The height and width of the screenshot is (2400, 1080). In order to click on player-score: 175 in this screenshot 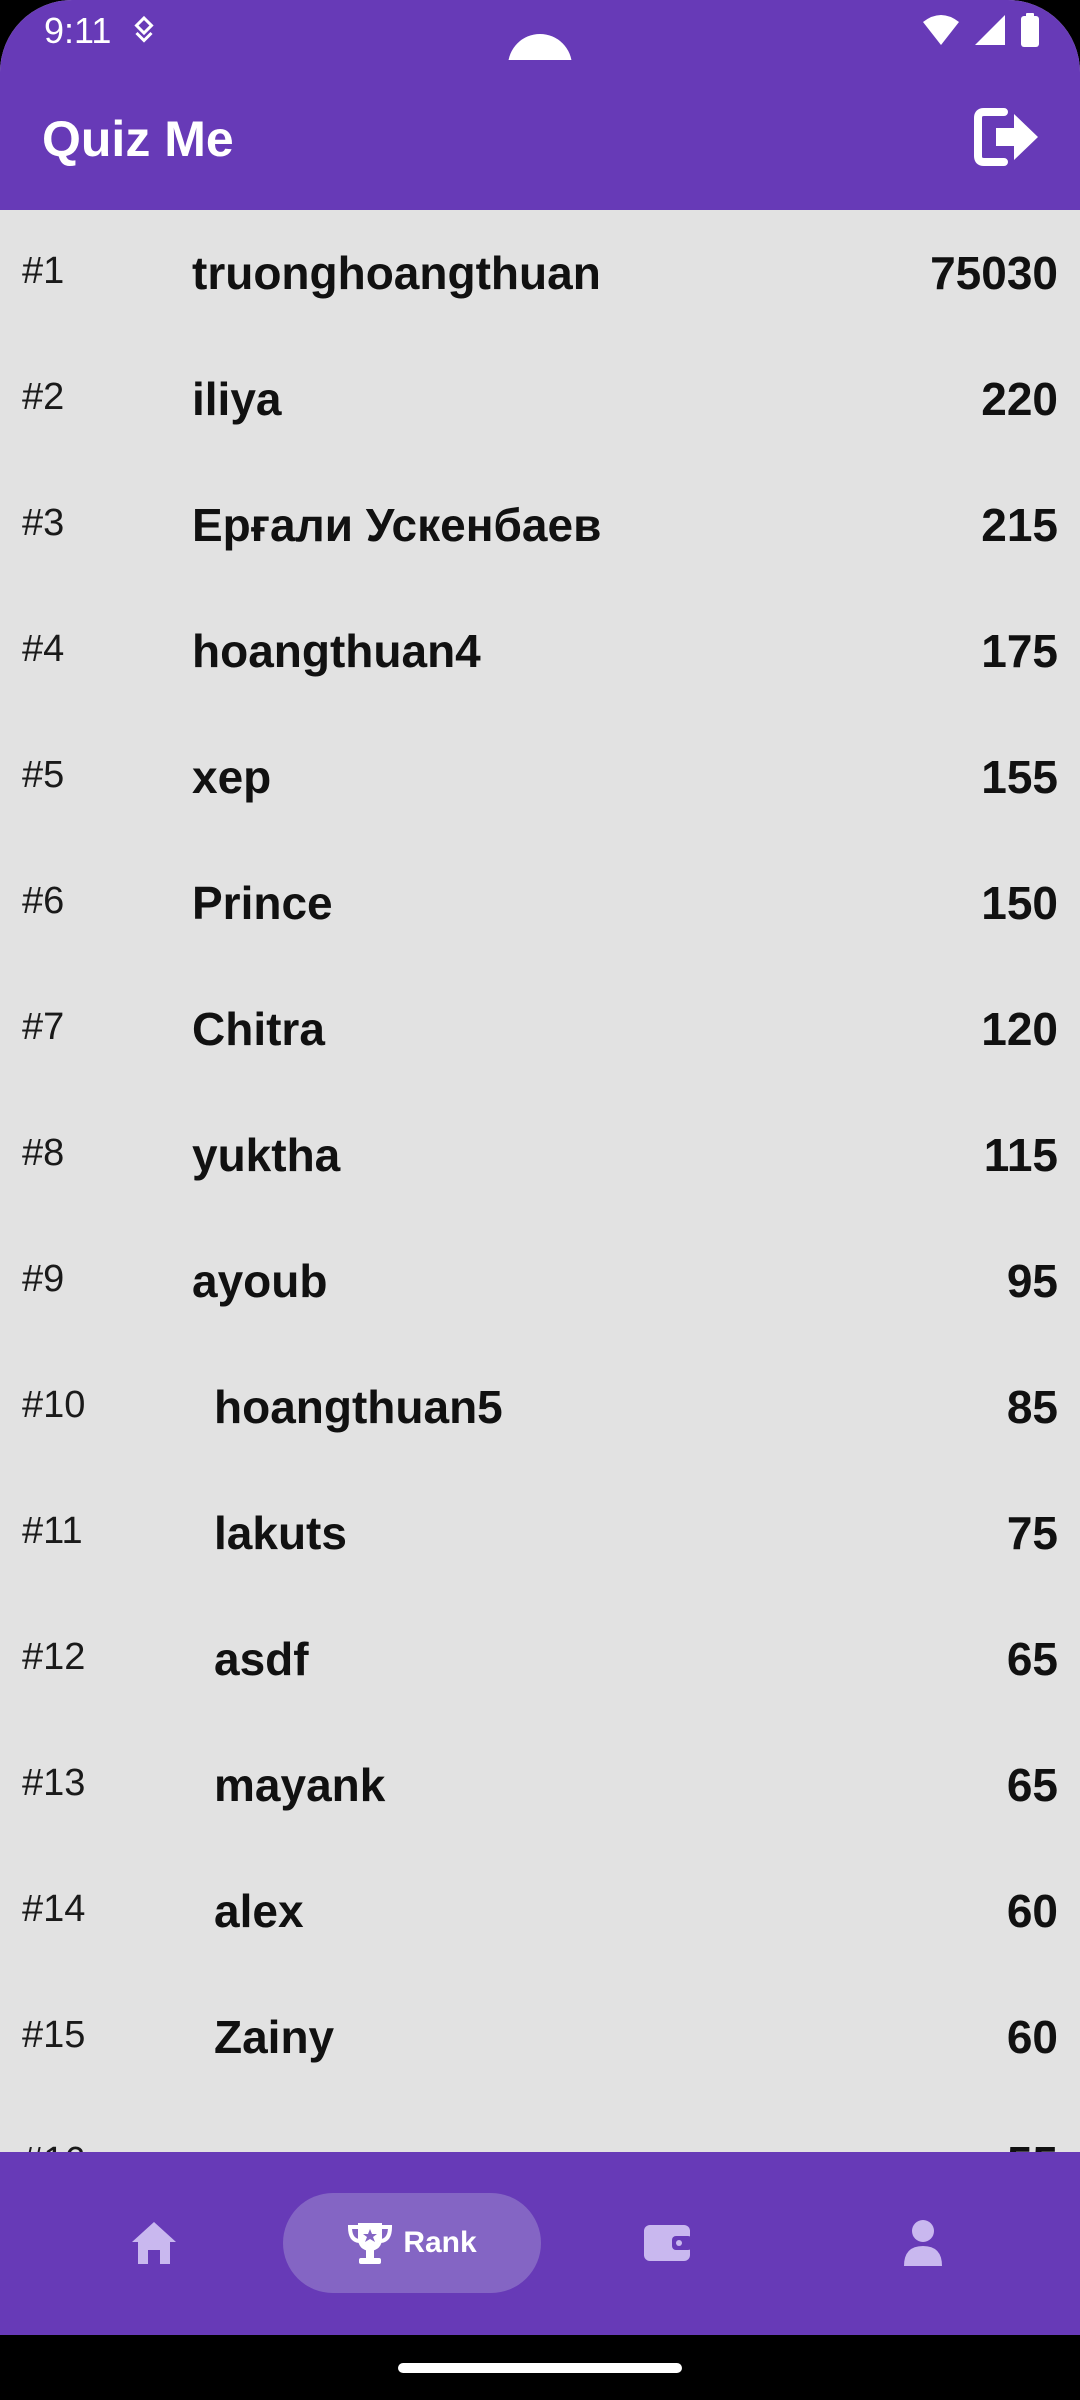, I will do `click(1019, 651)`.